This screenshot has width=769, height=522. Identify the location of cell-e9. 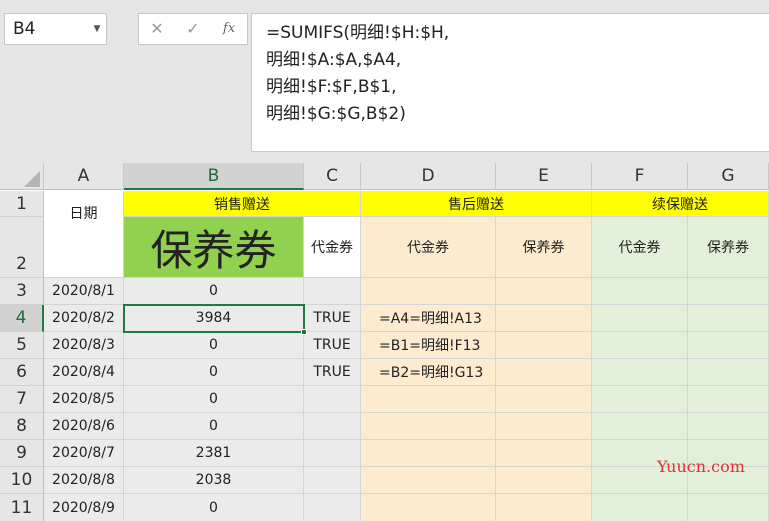
(544, 453).